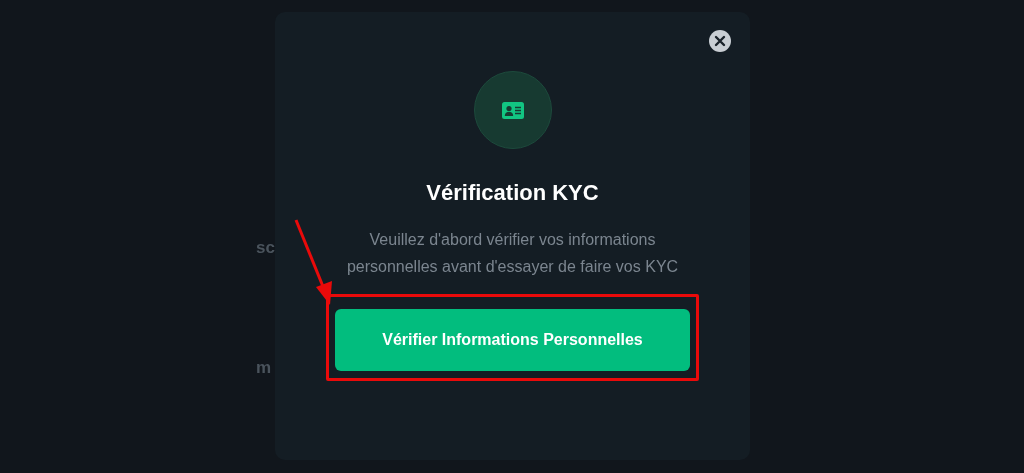  I want to click on id-card-icon, so click(512, 110).